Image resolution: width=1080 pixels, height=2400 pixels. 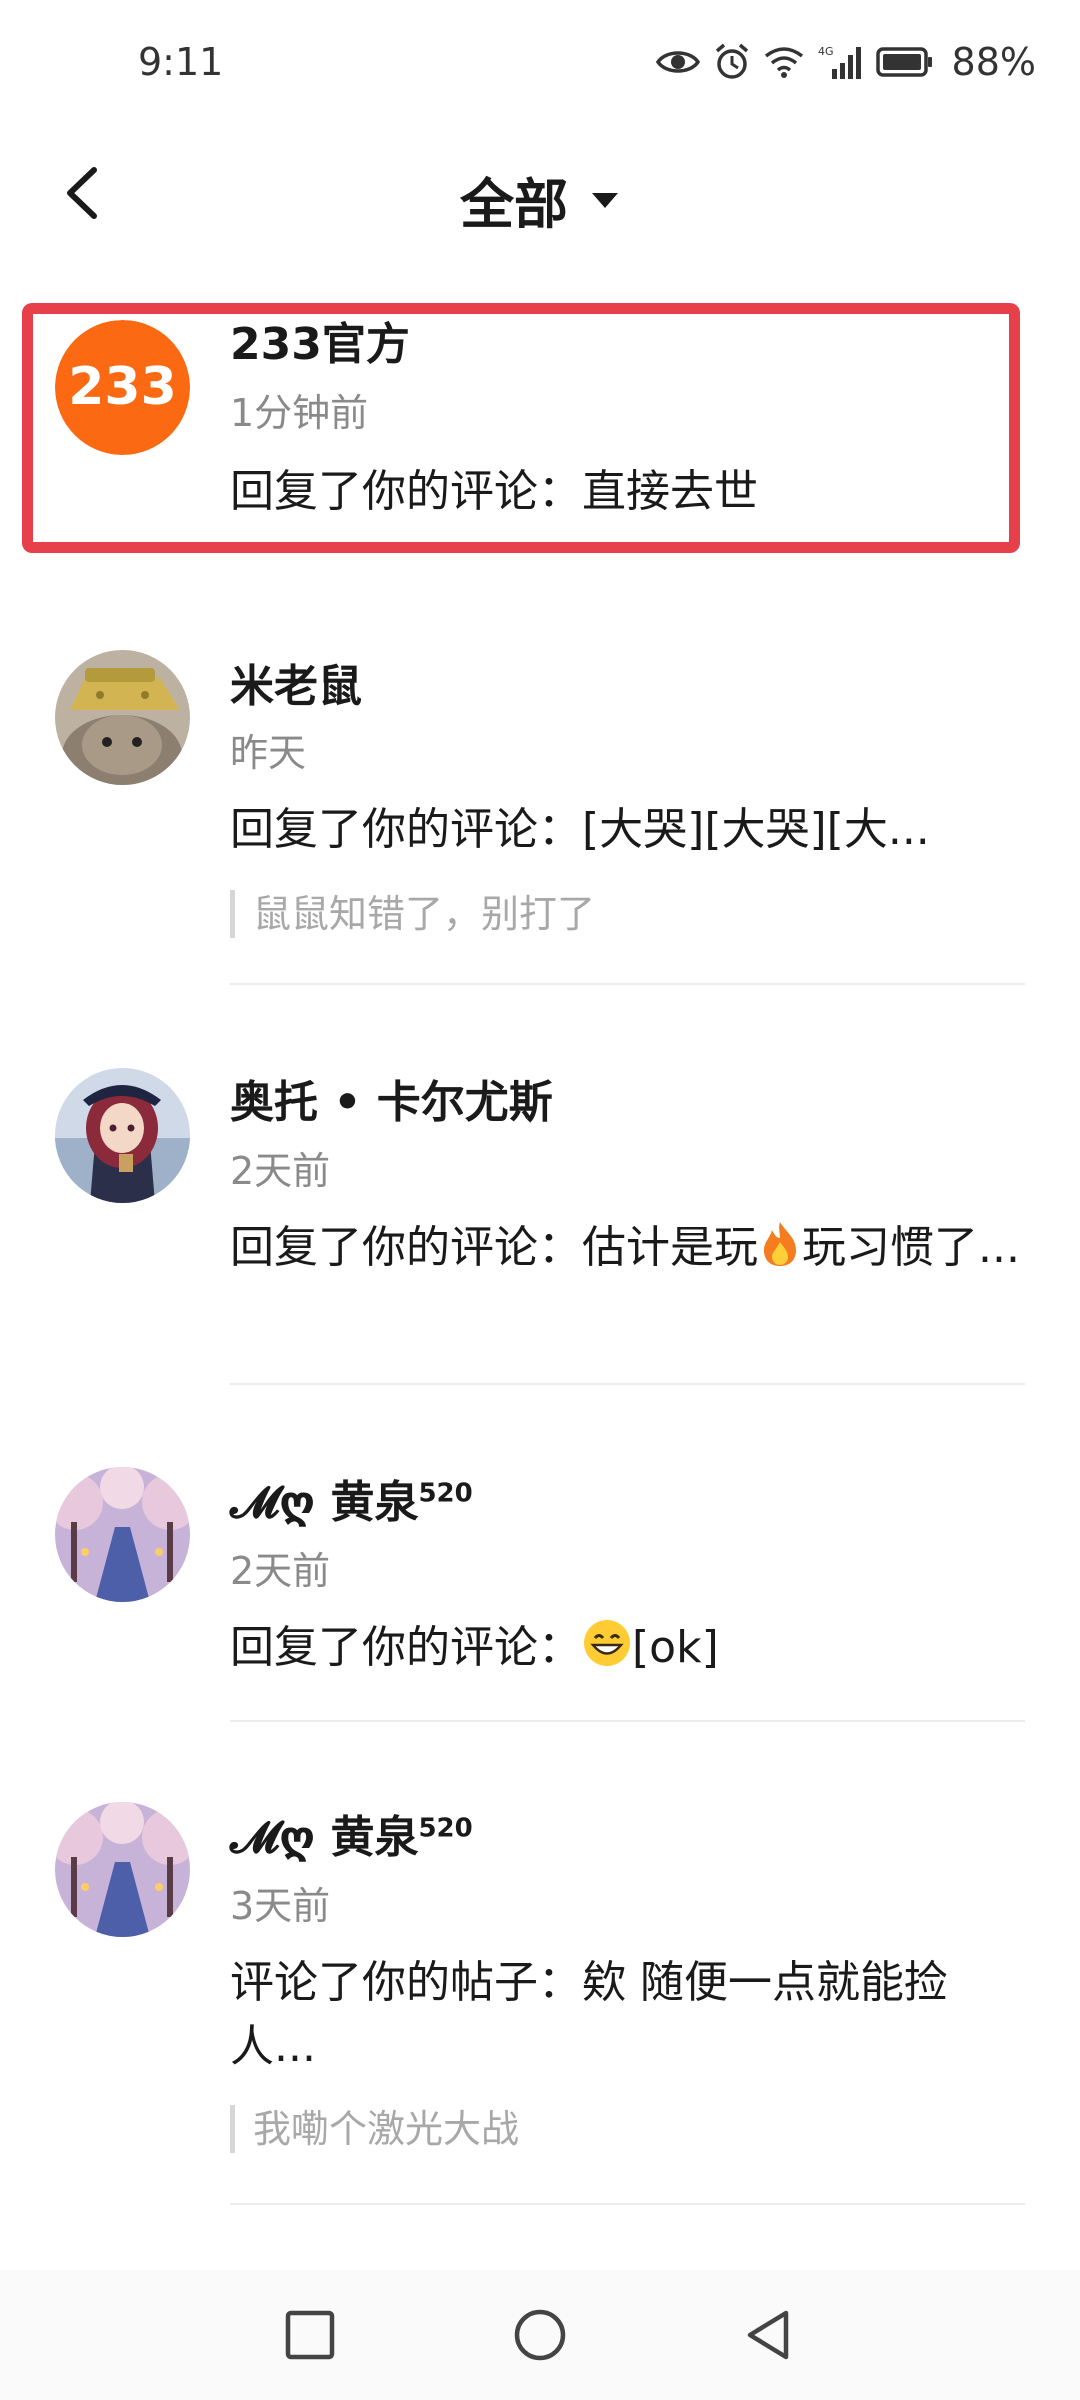 What do you see at coordinates (521, 428) in the screenshot?
I see `highlight-annotation` at bounding box center [521, 428].